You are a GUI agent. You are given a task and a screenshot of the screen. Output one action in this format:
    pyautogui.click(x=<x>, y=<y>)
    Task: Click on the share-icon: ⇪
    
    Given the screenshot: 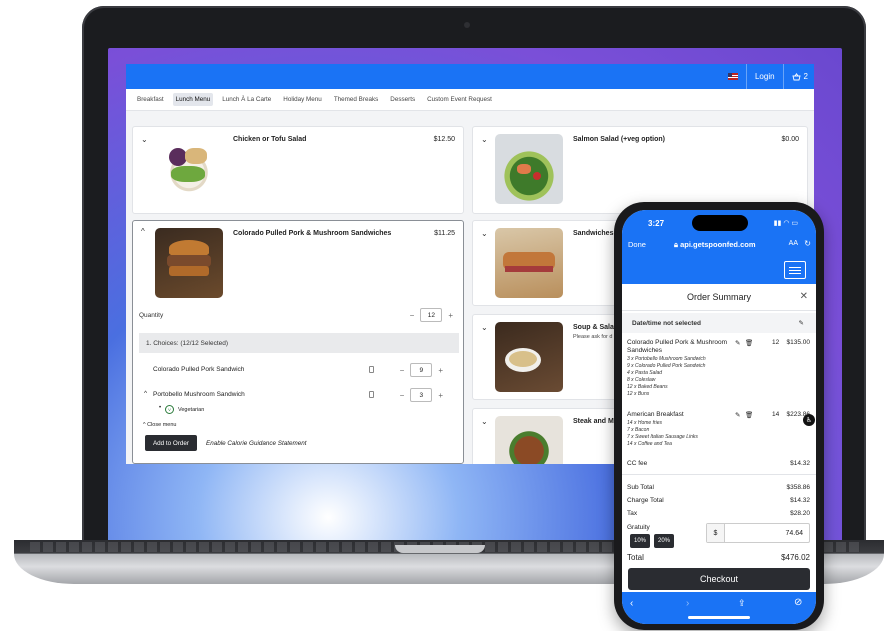 What is the action you would take?
    pyautogui.click(x=742, y=603)
    